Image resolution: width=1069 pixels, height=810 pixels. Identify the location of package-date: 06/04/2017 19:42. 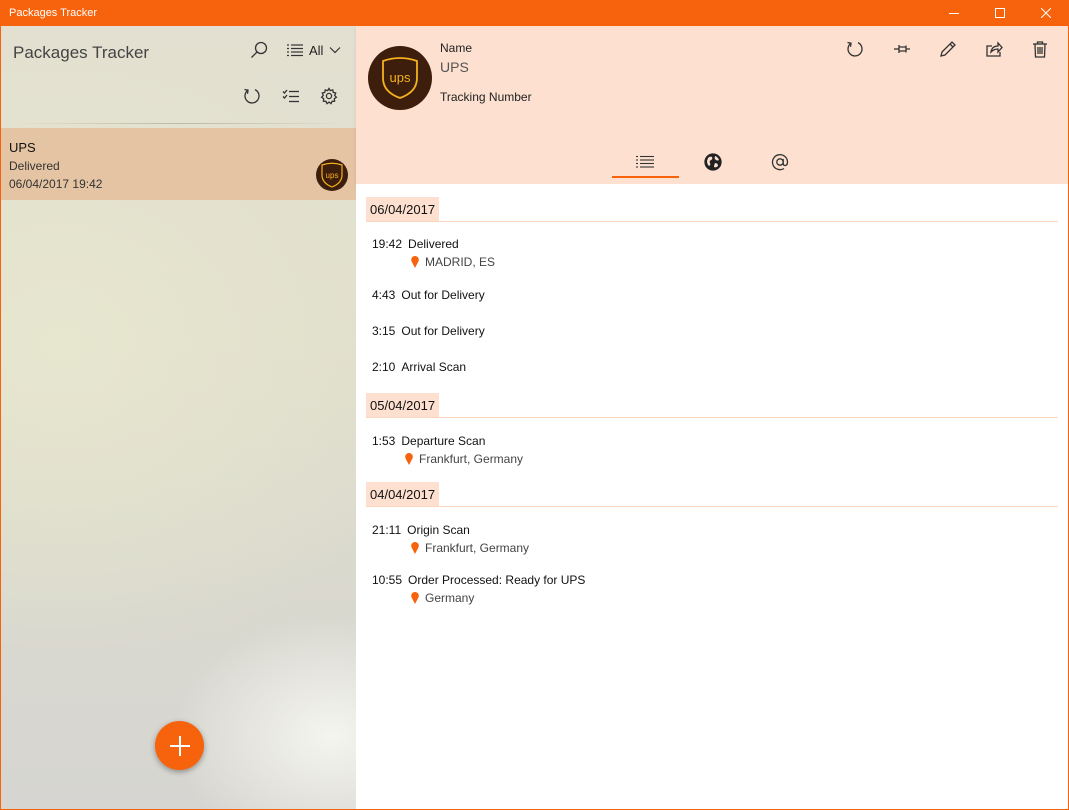
(56, 184).